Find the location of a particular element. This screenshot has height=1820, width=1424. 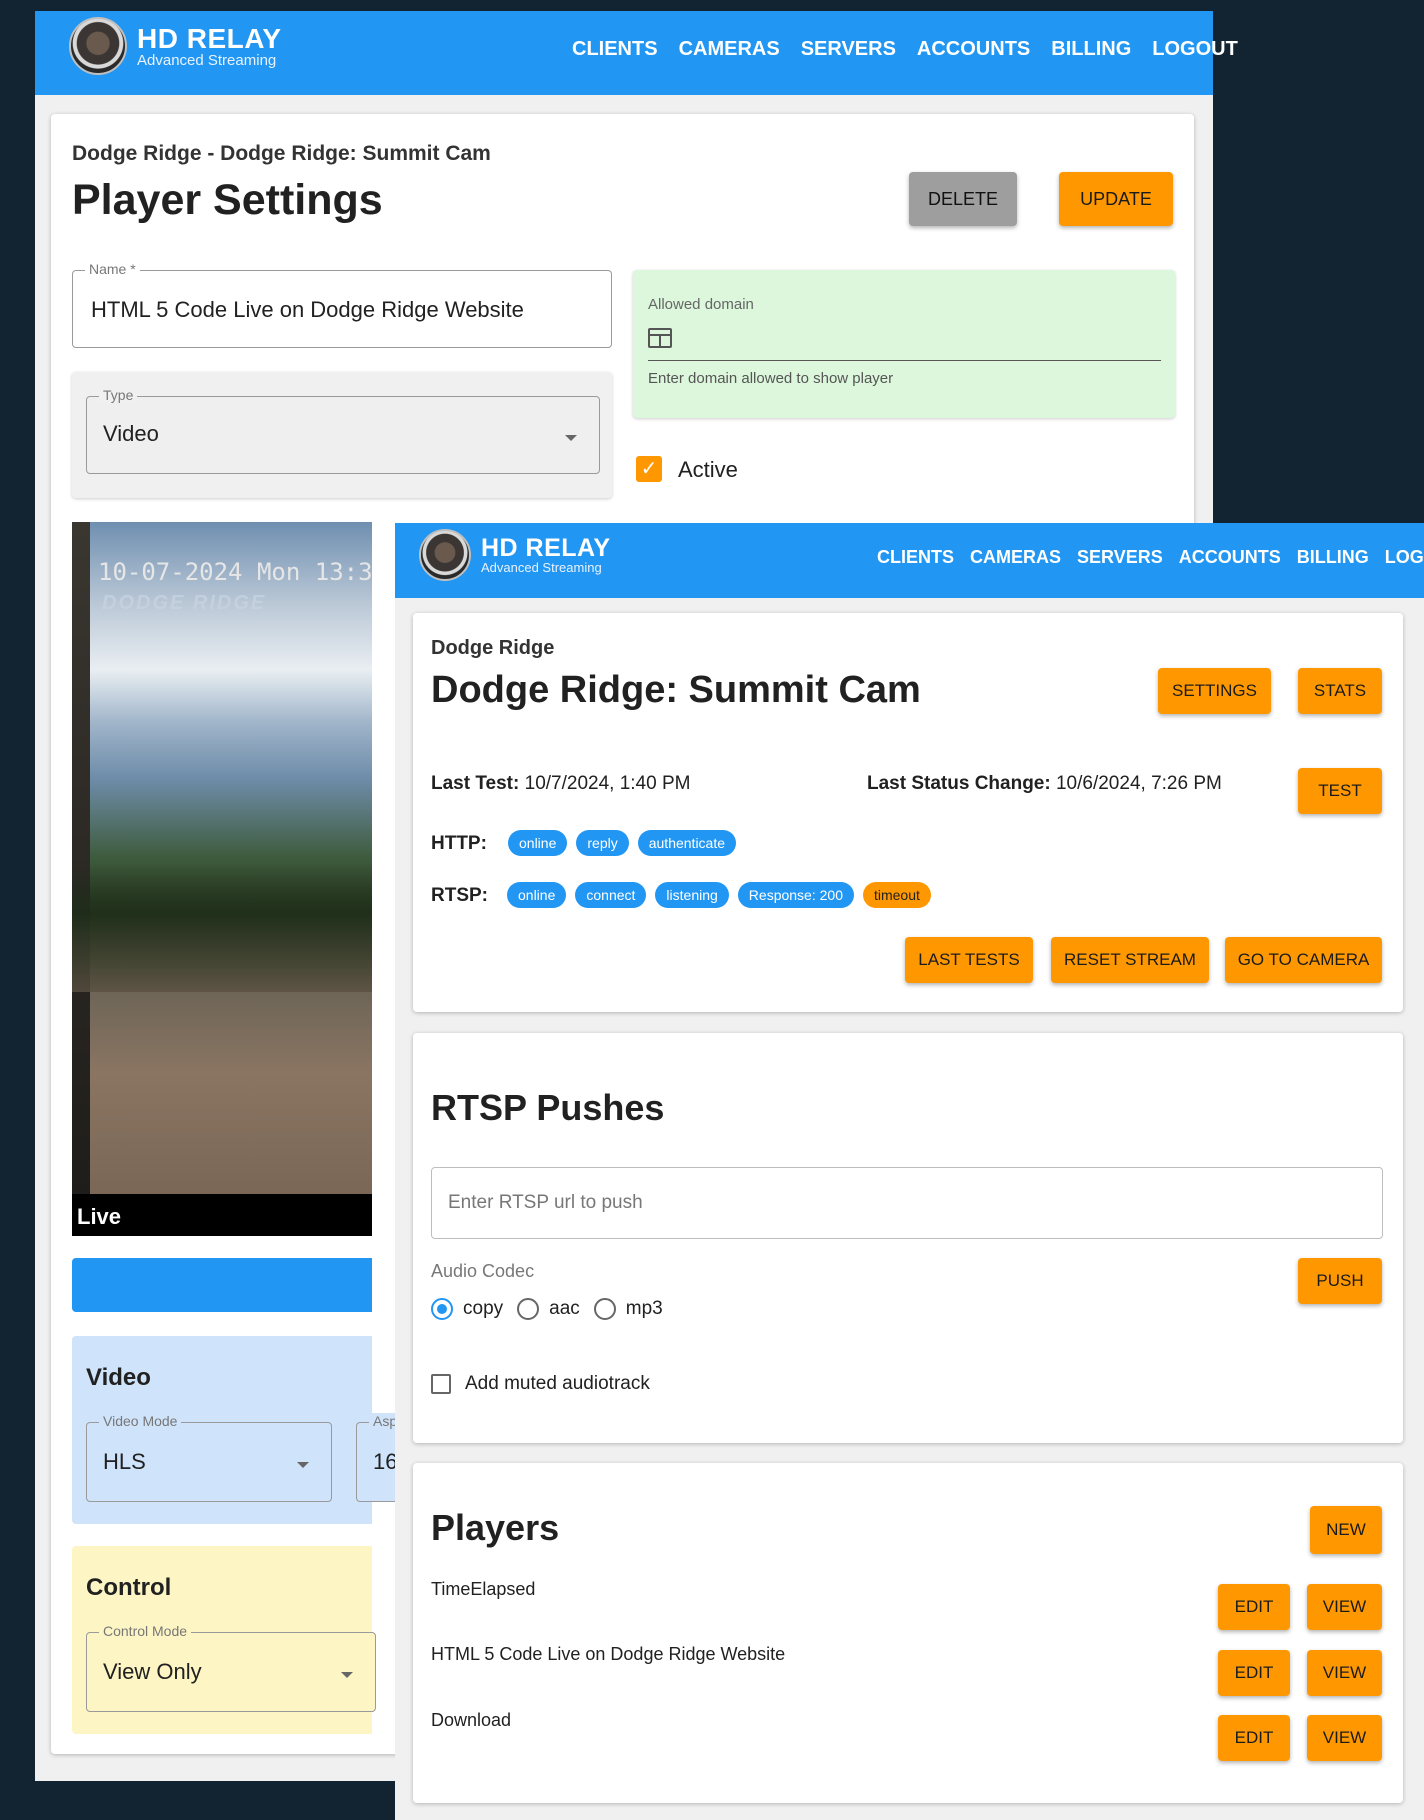

codec-aac-label: aac is located at coordinates (564, 1308).